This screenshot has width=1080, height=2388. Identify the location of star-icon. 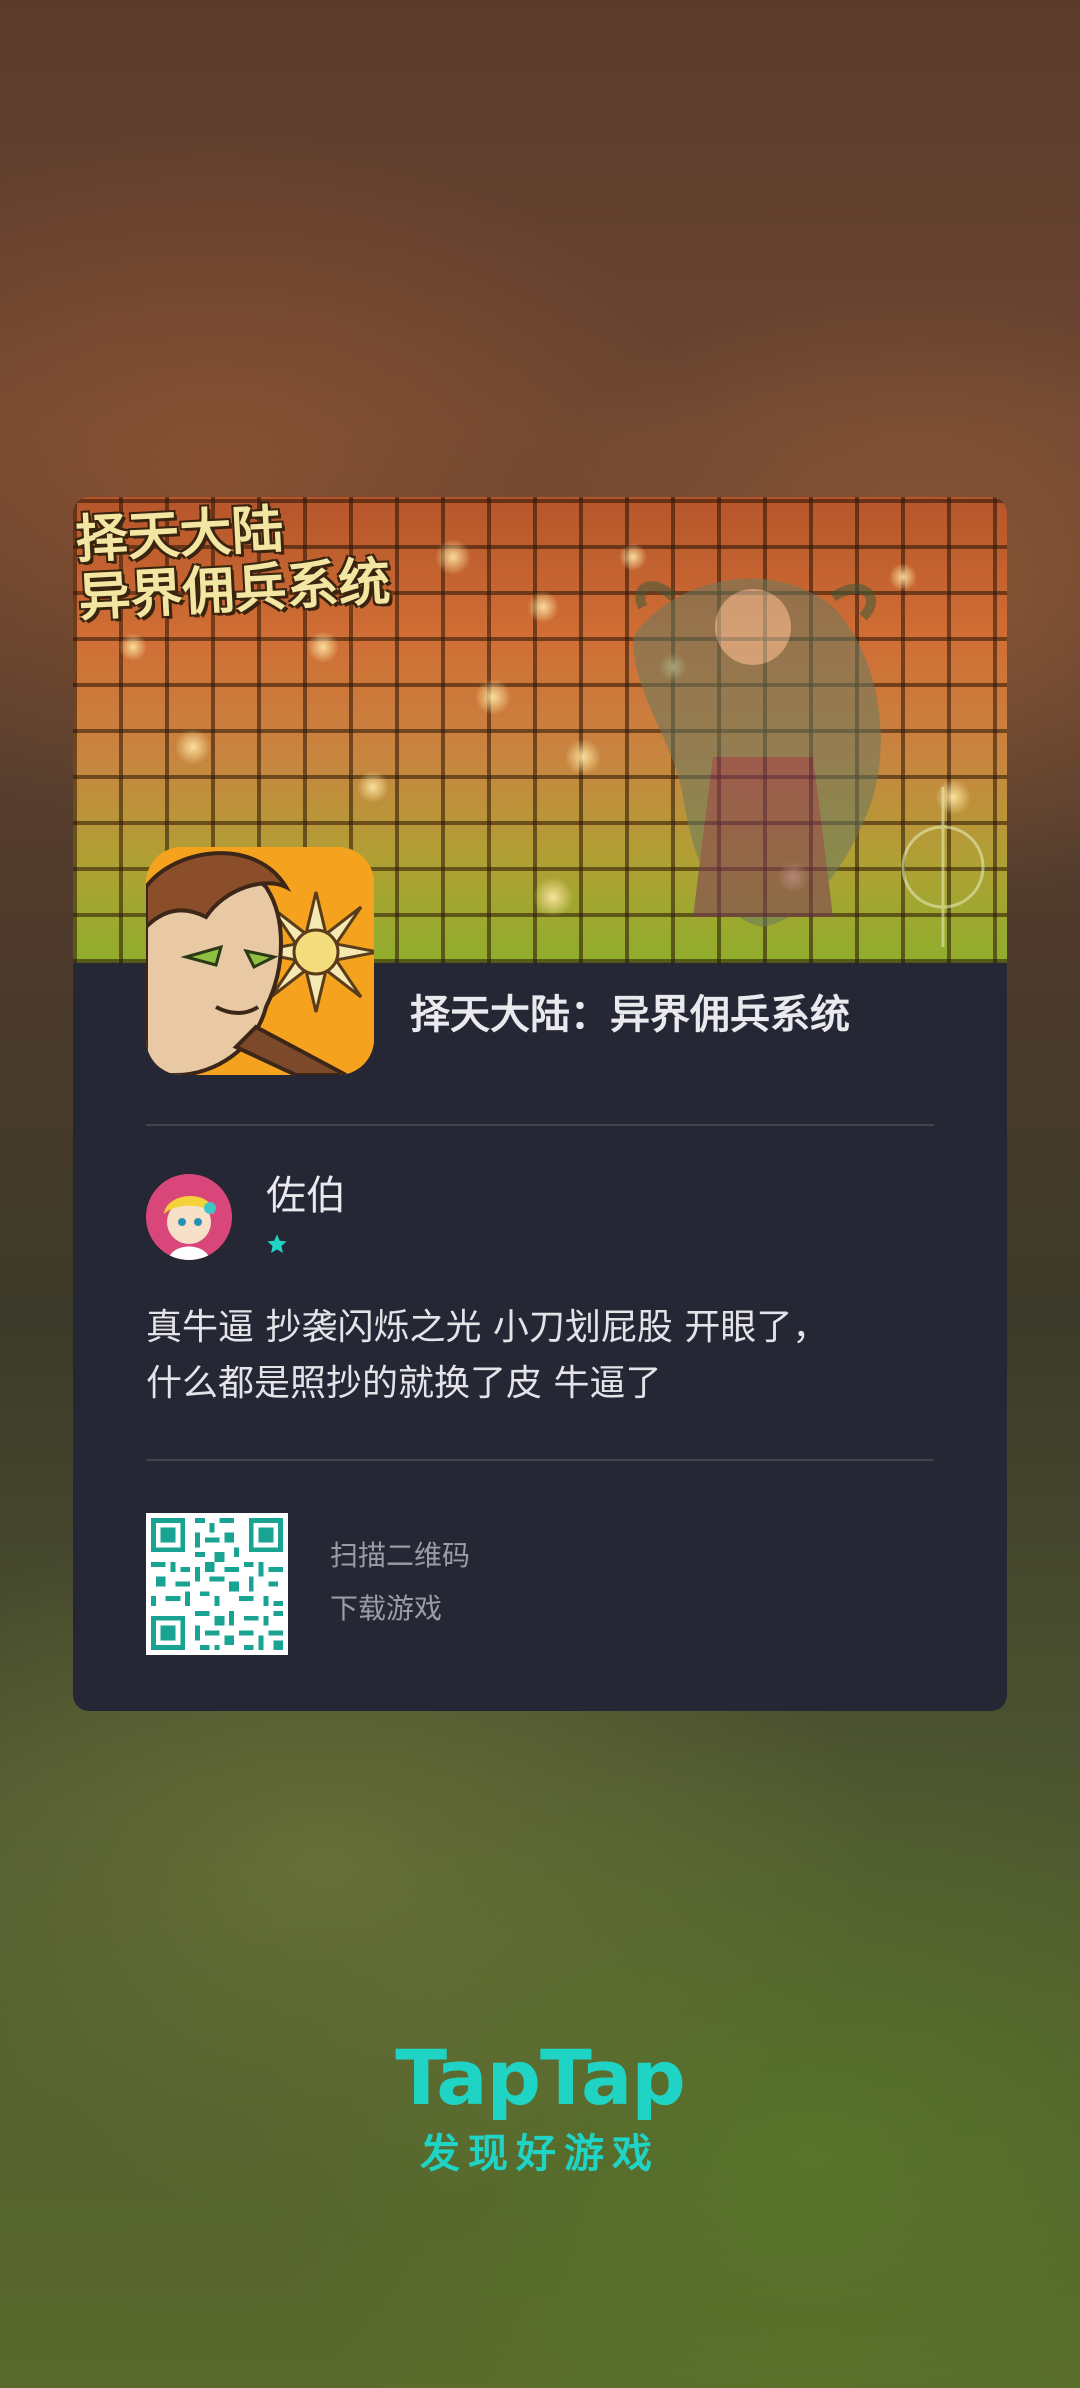
(277, 1243).